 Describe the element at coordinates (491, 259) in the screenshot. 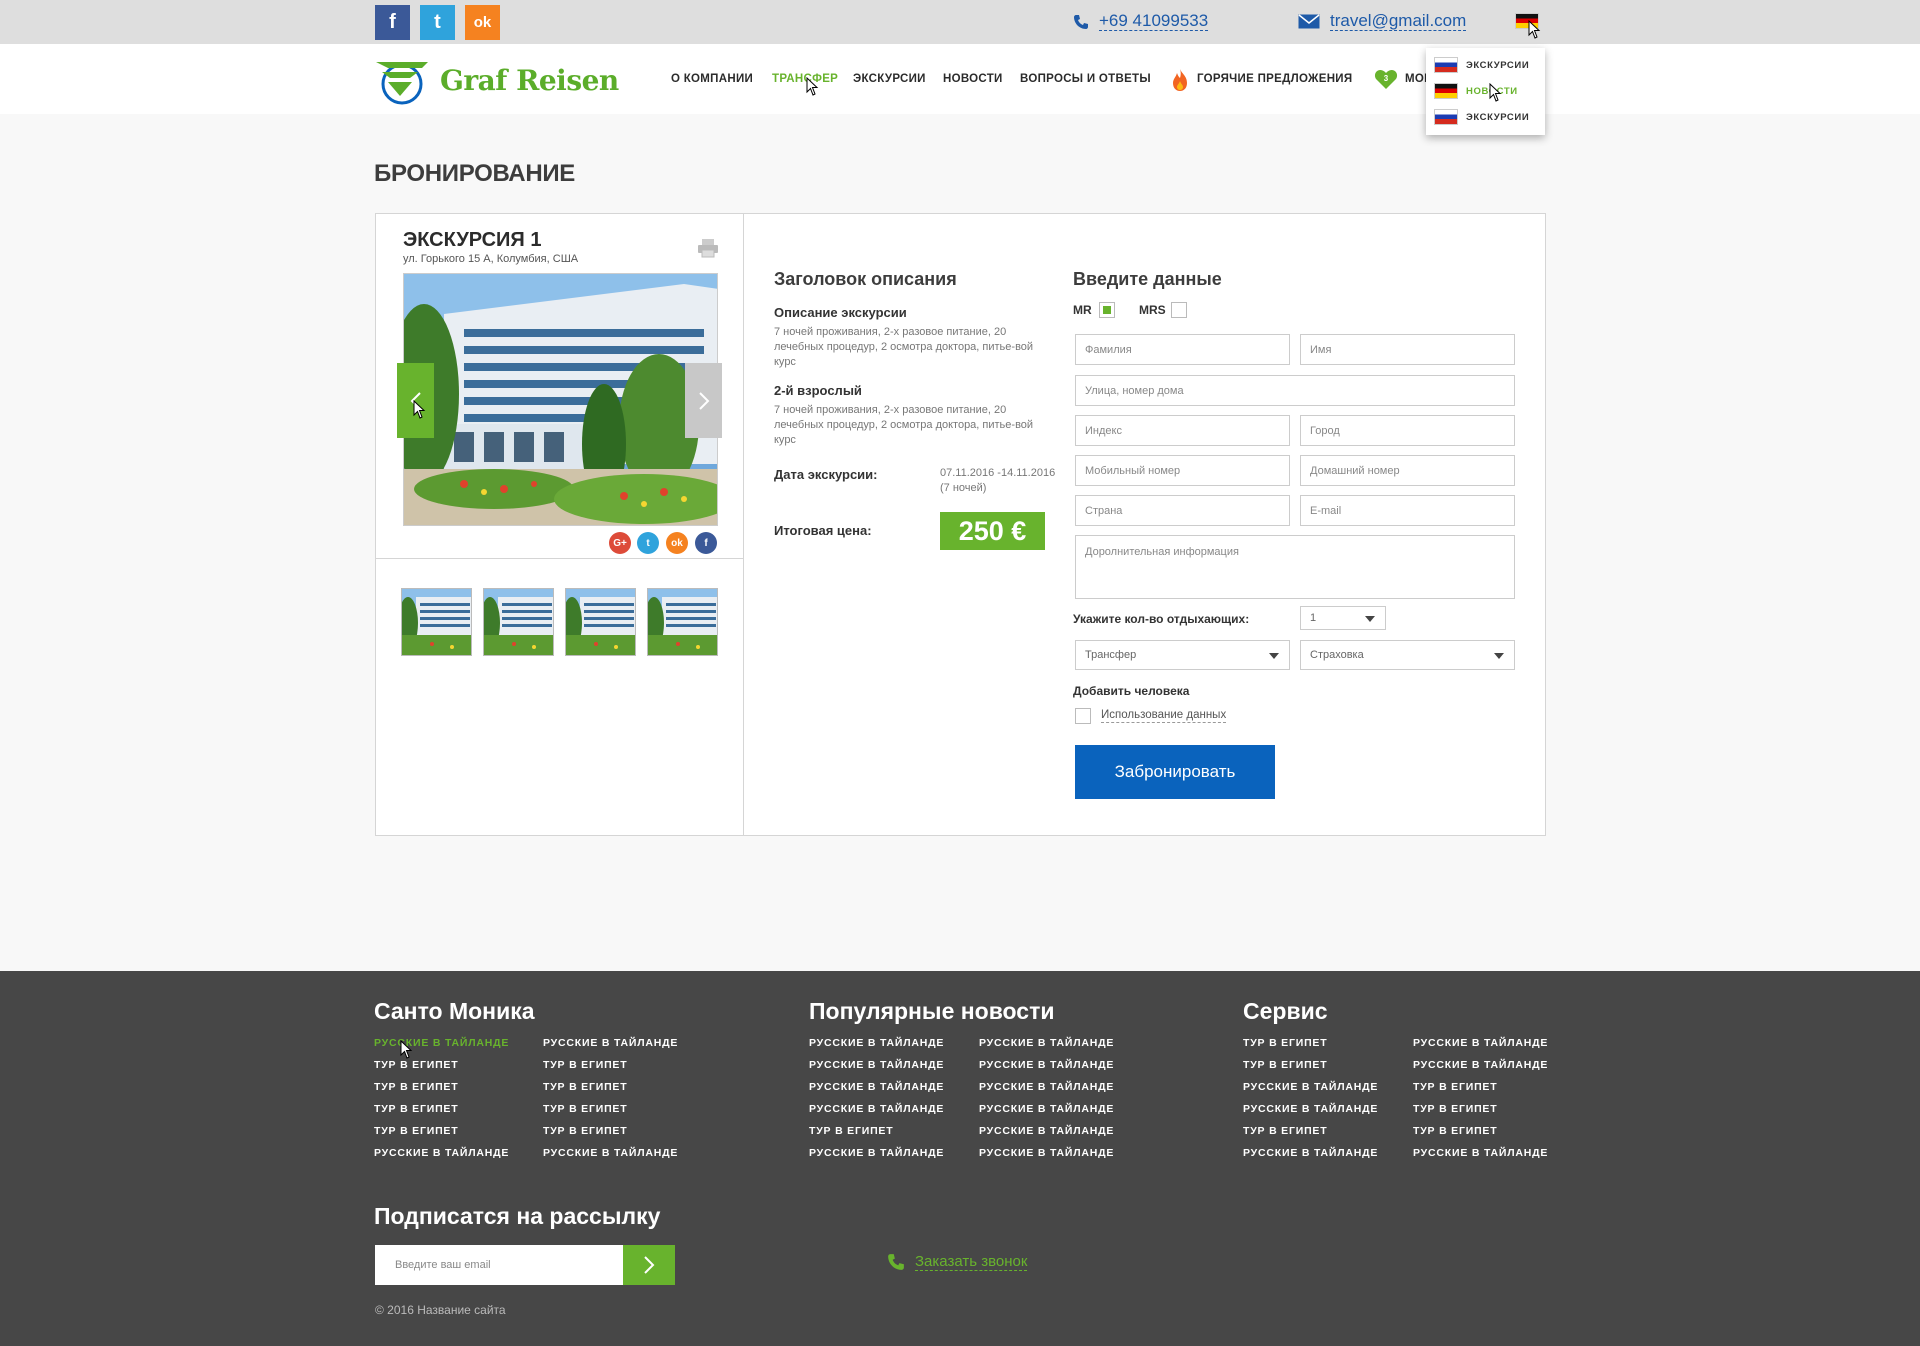

I see `excursion-address: ул. Горького 15 А, Колумбия, США` at that location.